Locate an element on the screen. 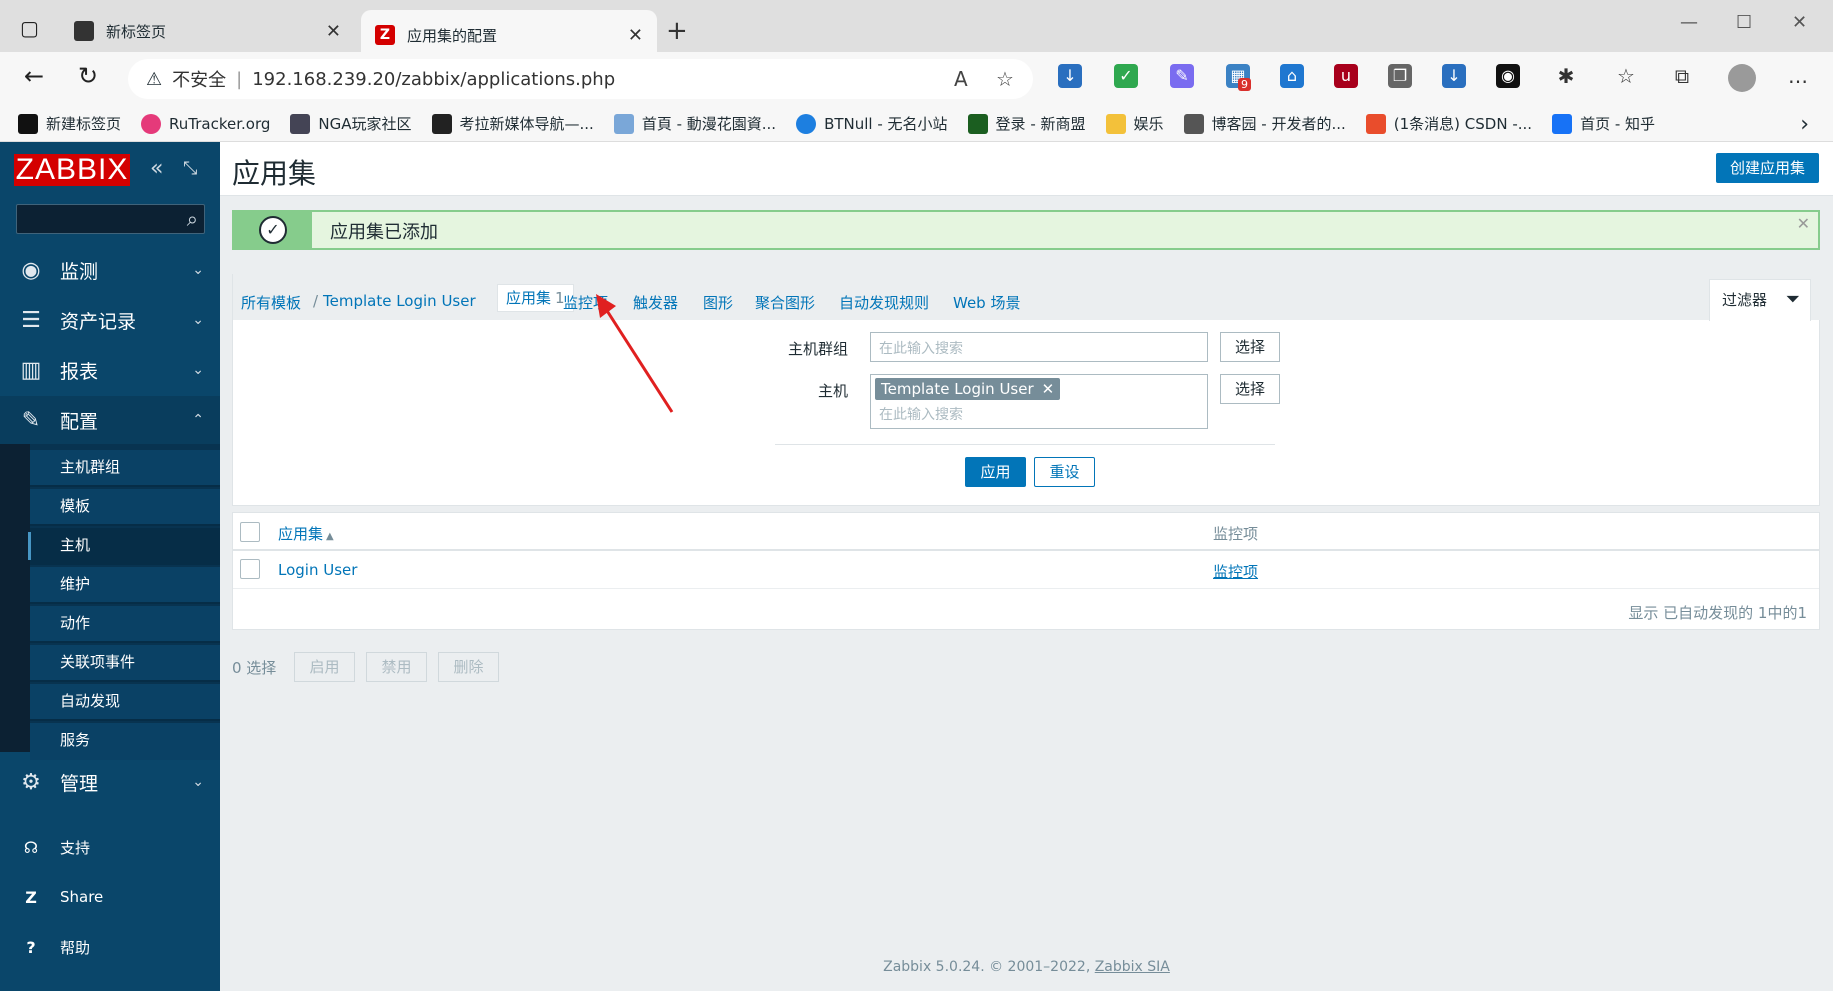  tab-screens: 聚合图形 is located at coordinates (785, 302).